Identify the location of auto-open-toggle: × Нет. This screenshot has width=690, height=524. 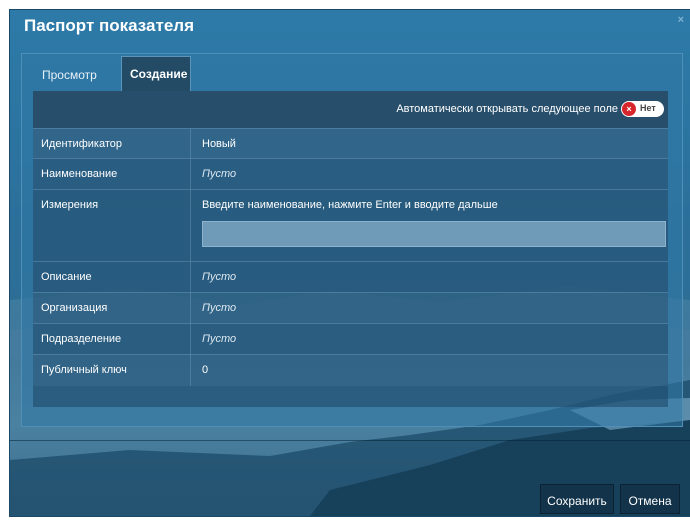
(642, 109).